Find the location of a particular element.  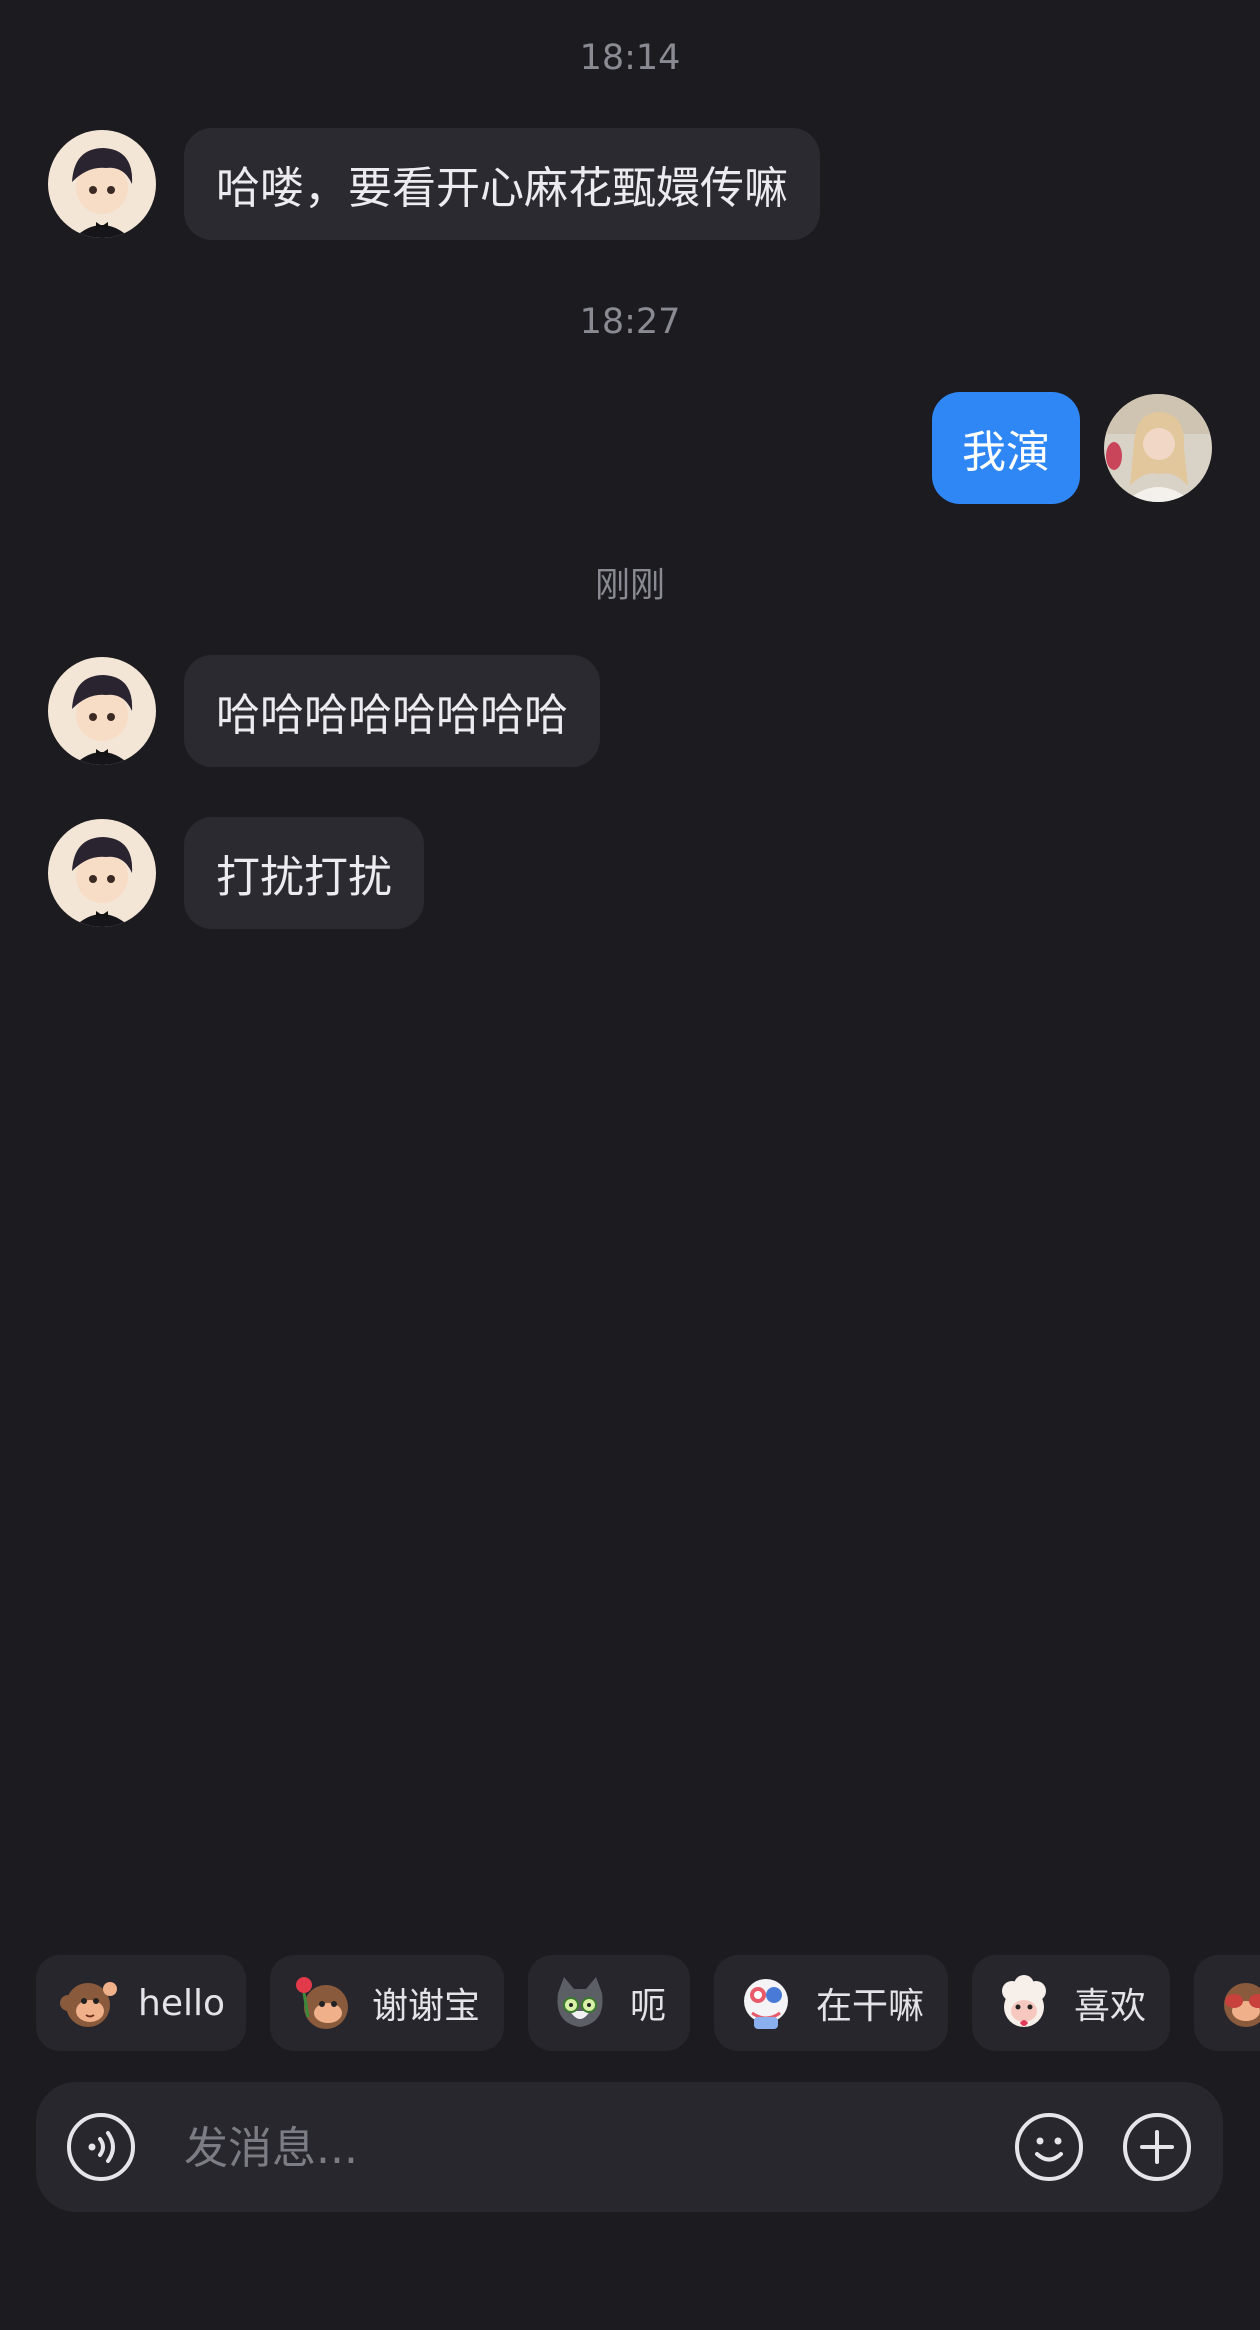

message-bubble-self: 我演 is located at coordinates (1006, 448).